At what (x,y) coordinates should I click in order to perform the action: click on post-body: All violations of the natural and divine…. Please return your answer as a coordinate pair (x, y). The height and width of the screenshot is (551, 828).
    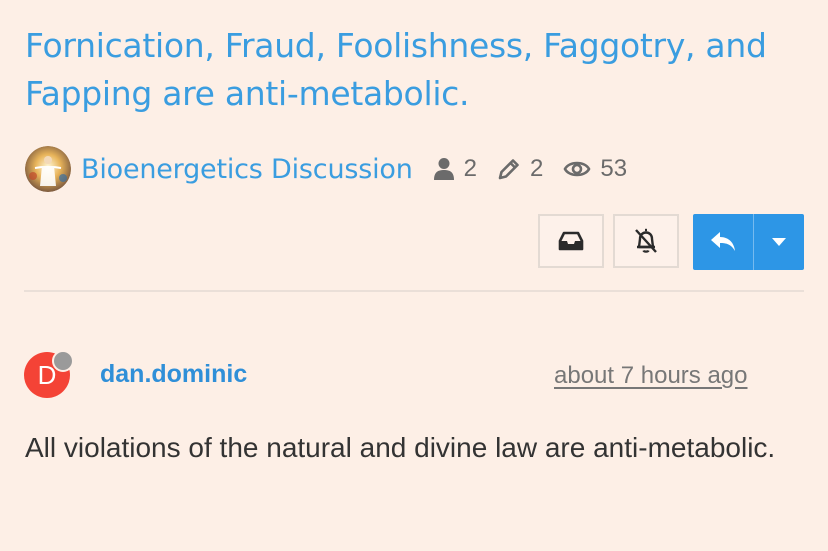
    Looking at the image, I should click on (400, 447).